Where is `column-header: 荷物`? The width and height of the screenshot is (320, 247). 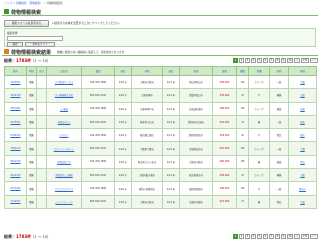
column-header: 荷物 is located at coordinates (279, 71).